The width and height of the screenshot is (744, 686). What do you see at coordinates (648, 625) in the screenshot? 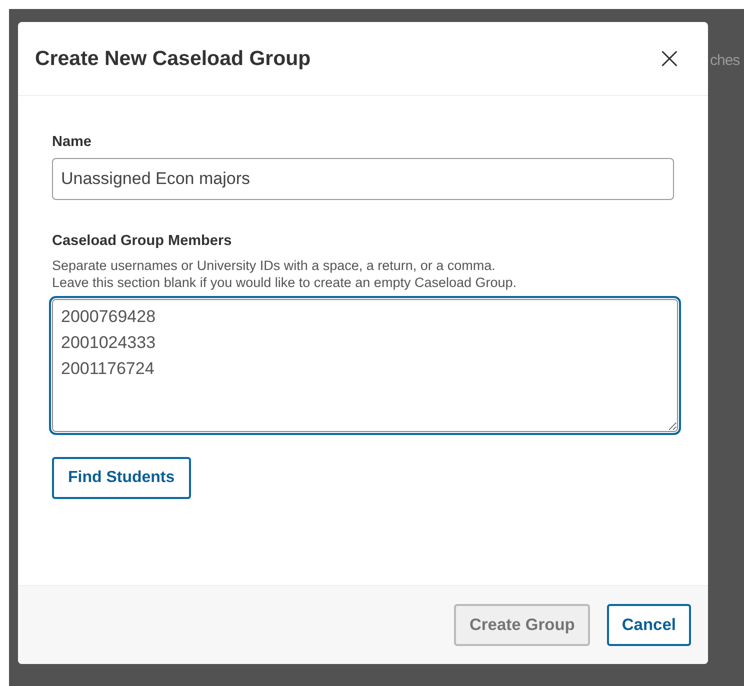
I see `cancel-button: Cancel` at bounding box center [648, 625].